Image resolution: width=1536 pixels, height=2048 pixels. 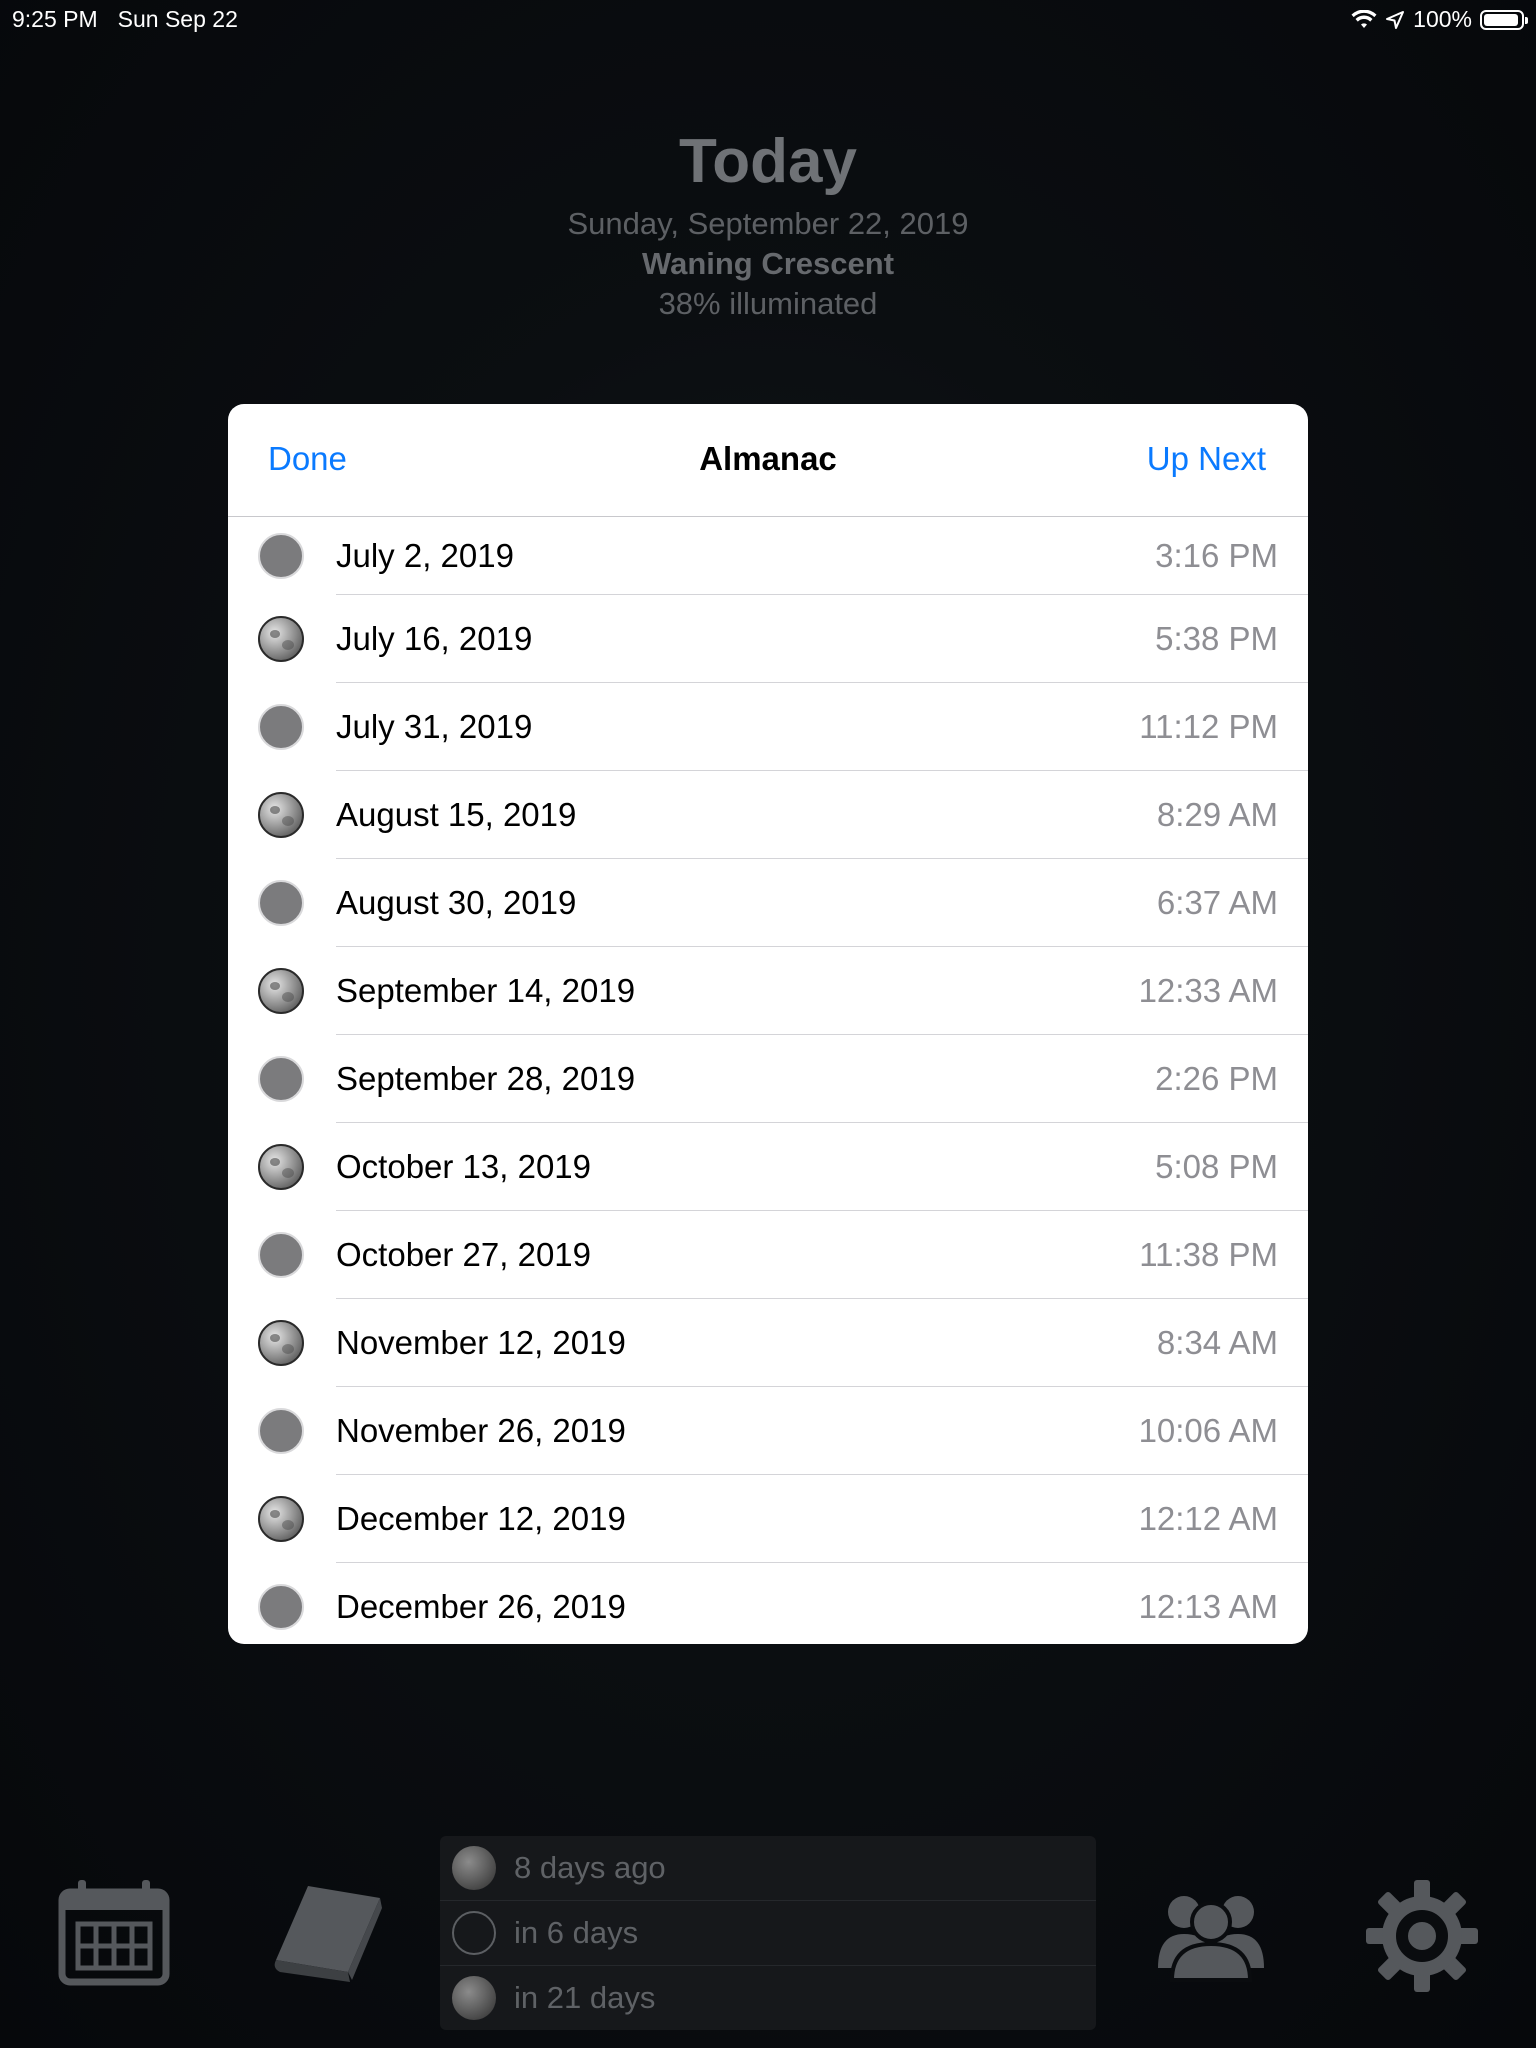 I want to click on upcoming-label: 8 days ago, so click(x=590, y=1867).